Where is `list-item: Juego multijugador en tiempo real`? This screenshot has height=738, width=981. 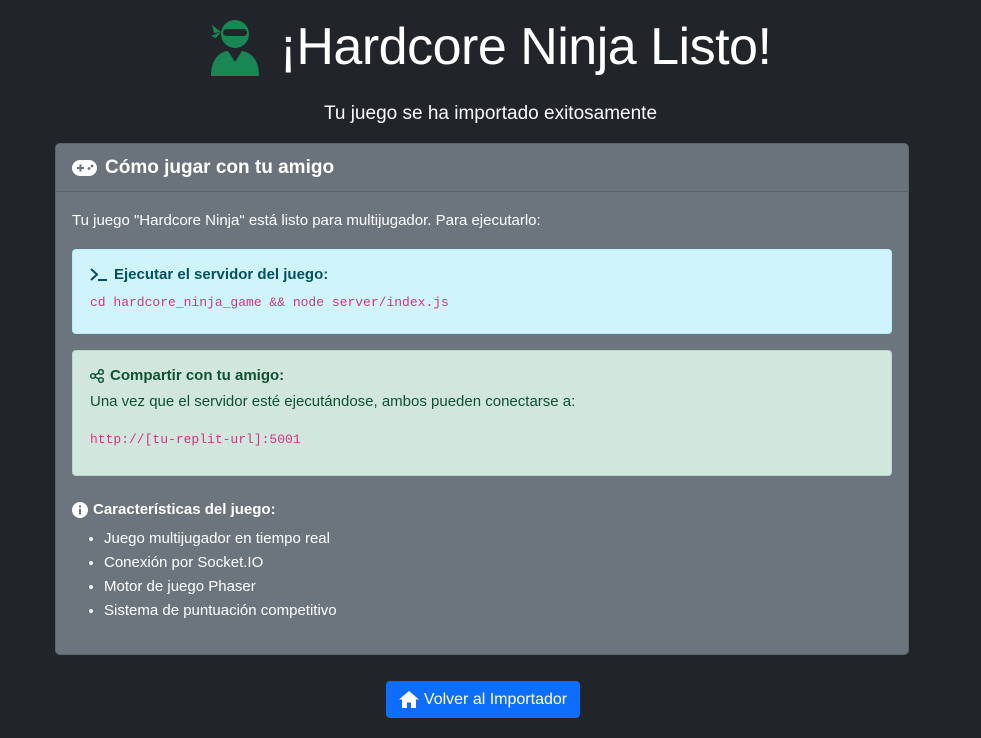
list-item: Juego multijugador en tiempo real is located at coordinates (498, 539).